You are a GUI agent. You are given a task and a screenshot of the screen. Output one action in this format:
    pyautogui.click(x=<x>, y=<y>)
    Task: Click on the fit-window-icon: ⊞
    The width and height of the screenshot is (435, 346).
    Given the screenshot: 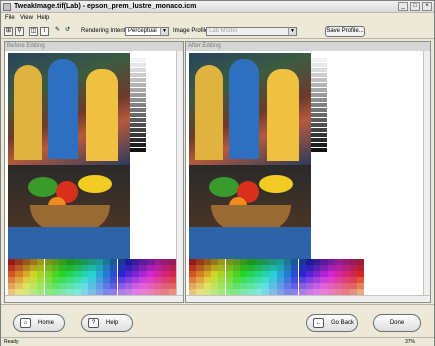 What is the action you would take?
    pyautogui.click(x=8, y=31)
    